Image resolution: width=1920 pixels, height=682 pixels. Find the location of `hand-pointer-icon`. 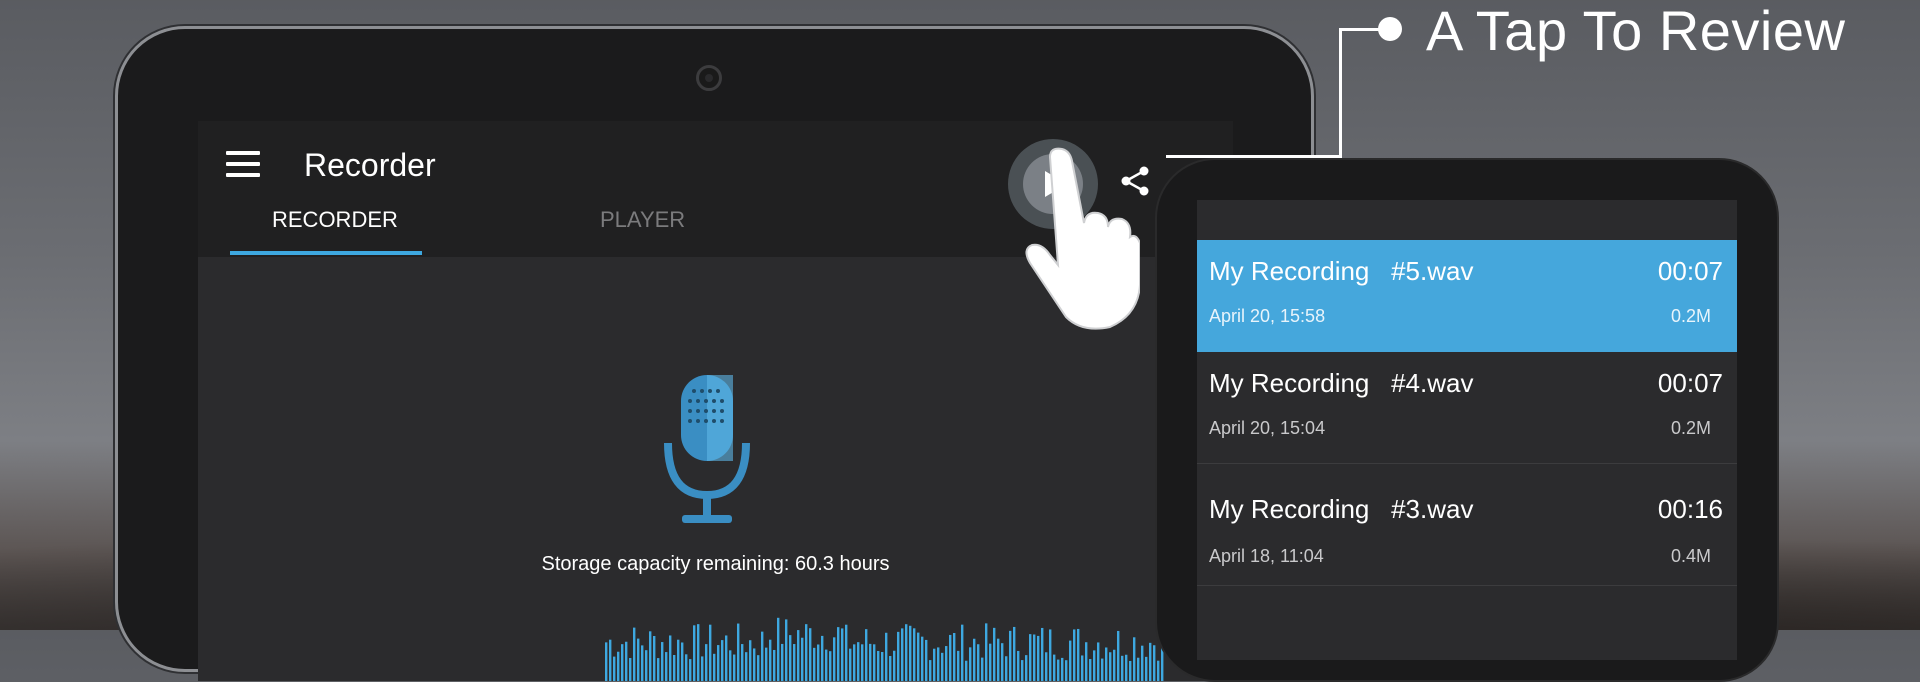

hand-pointer-icon is located at coordinates (1082, 238).